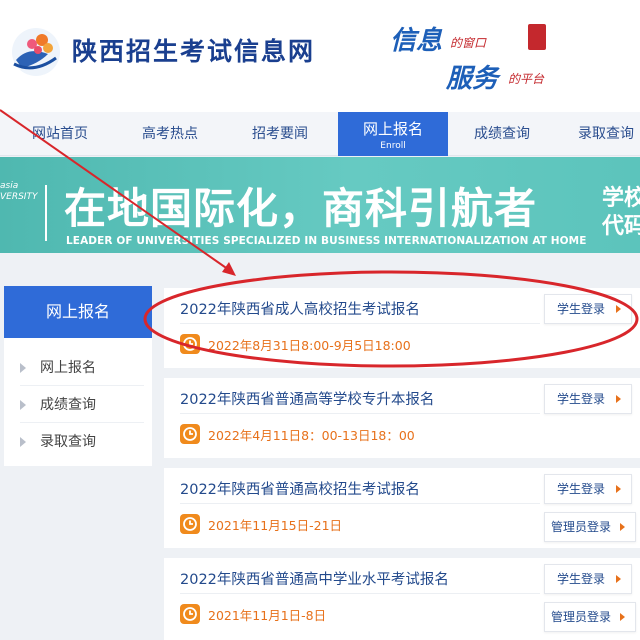 This screenshot has height=640, width=640. I want to click on slogan-line2-small: 的平台, so click(526, 79).